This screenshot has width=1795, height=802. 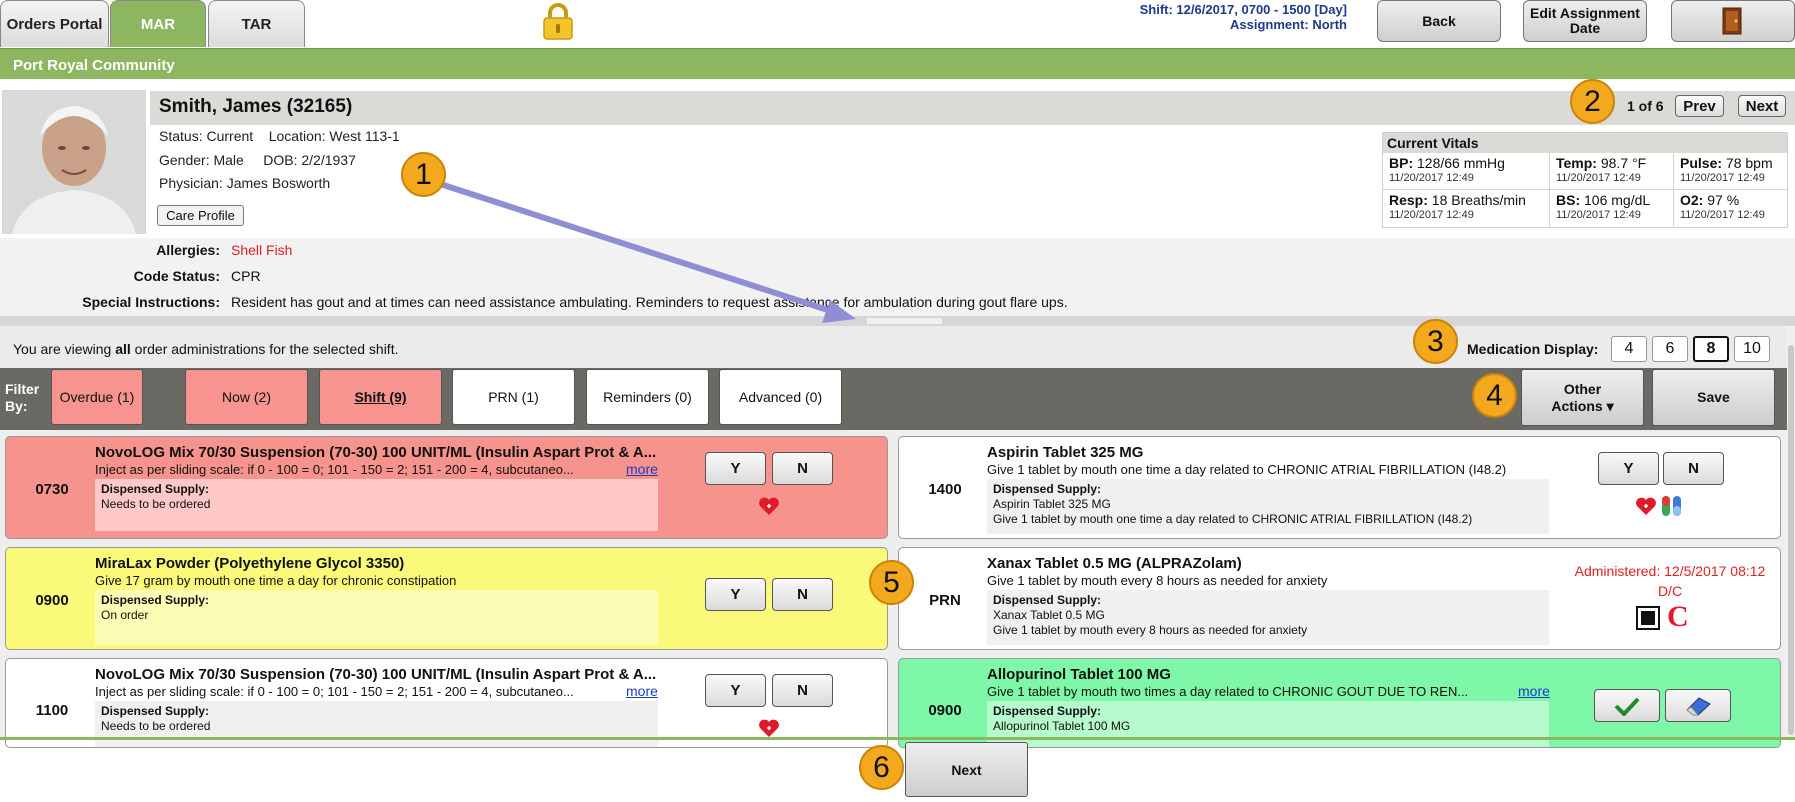 I want to click on dispensed-supply: Dispensed Supply: On order, so click(x=376, y=617).